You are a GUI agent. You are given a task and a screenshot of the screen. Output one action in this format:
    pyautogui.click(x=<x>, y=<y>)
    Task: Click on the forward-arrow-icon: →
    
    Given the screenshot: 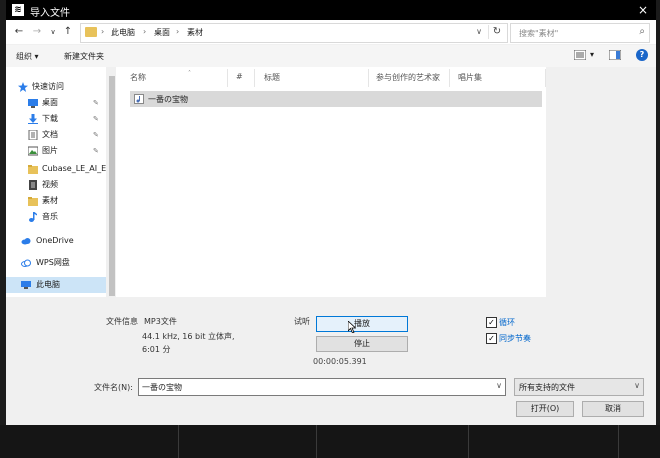 What is the action you would take?
    pyautogui.click(x=37, y=32)
    